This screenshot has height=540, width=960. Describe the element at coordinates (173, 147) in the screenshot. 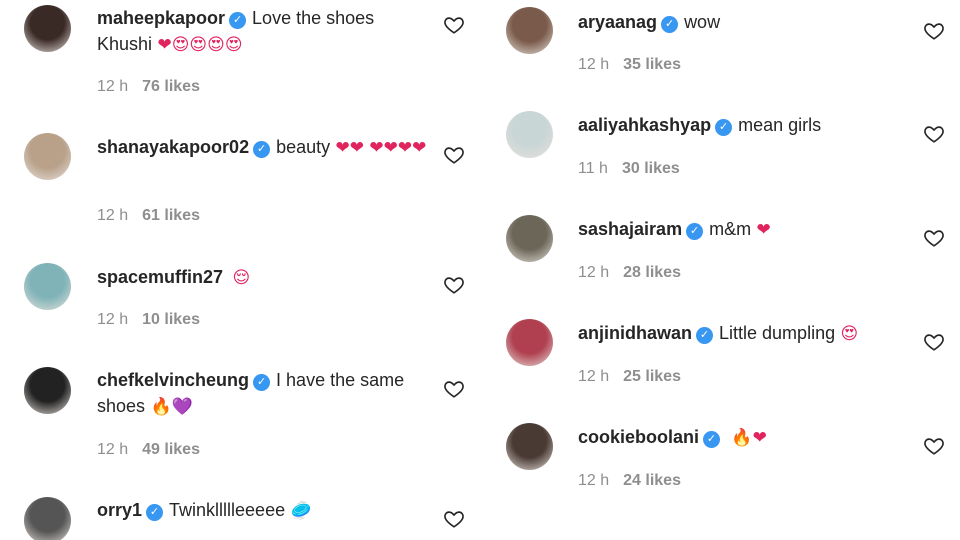

I see `username-link: shanayakapoor02` at that location.